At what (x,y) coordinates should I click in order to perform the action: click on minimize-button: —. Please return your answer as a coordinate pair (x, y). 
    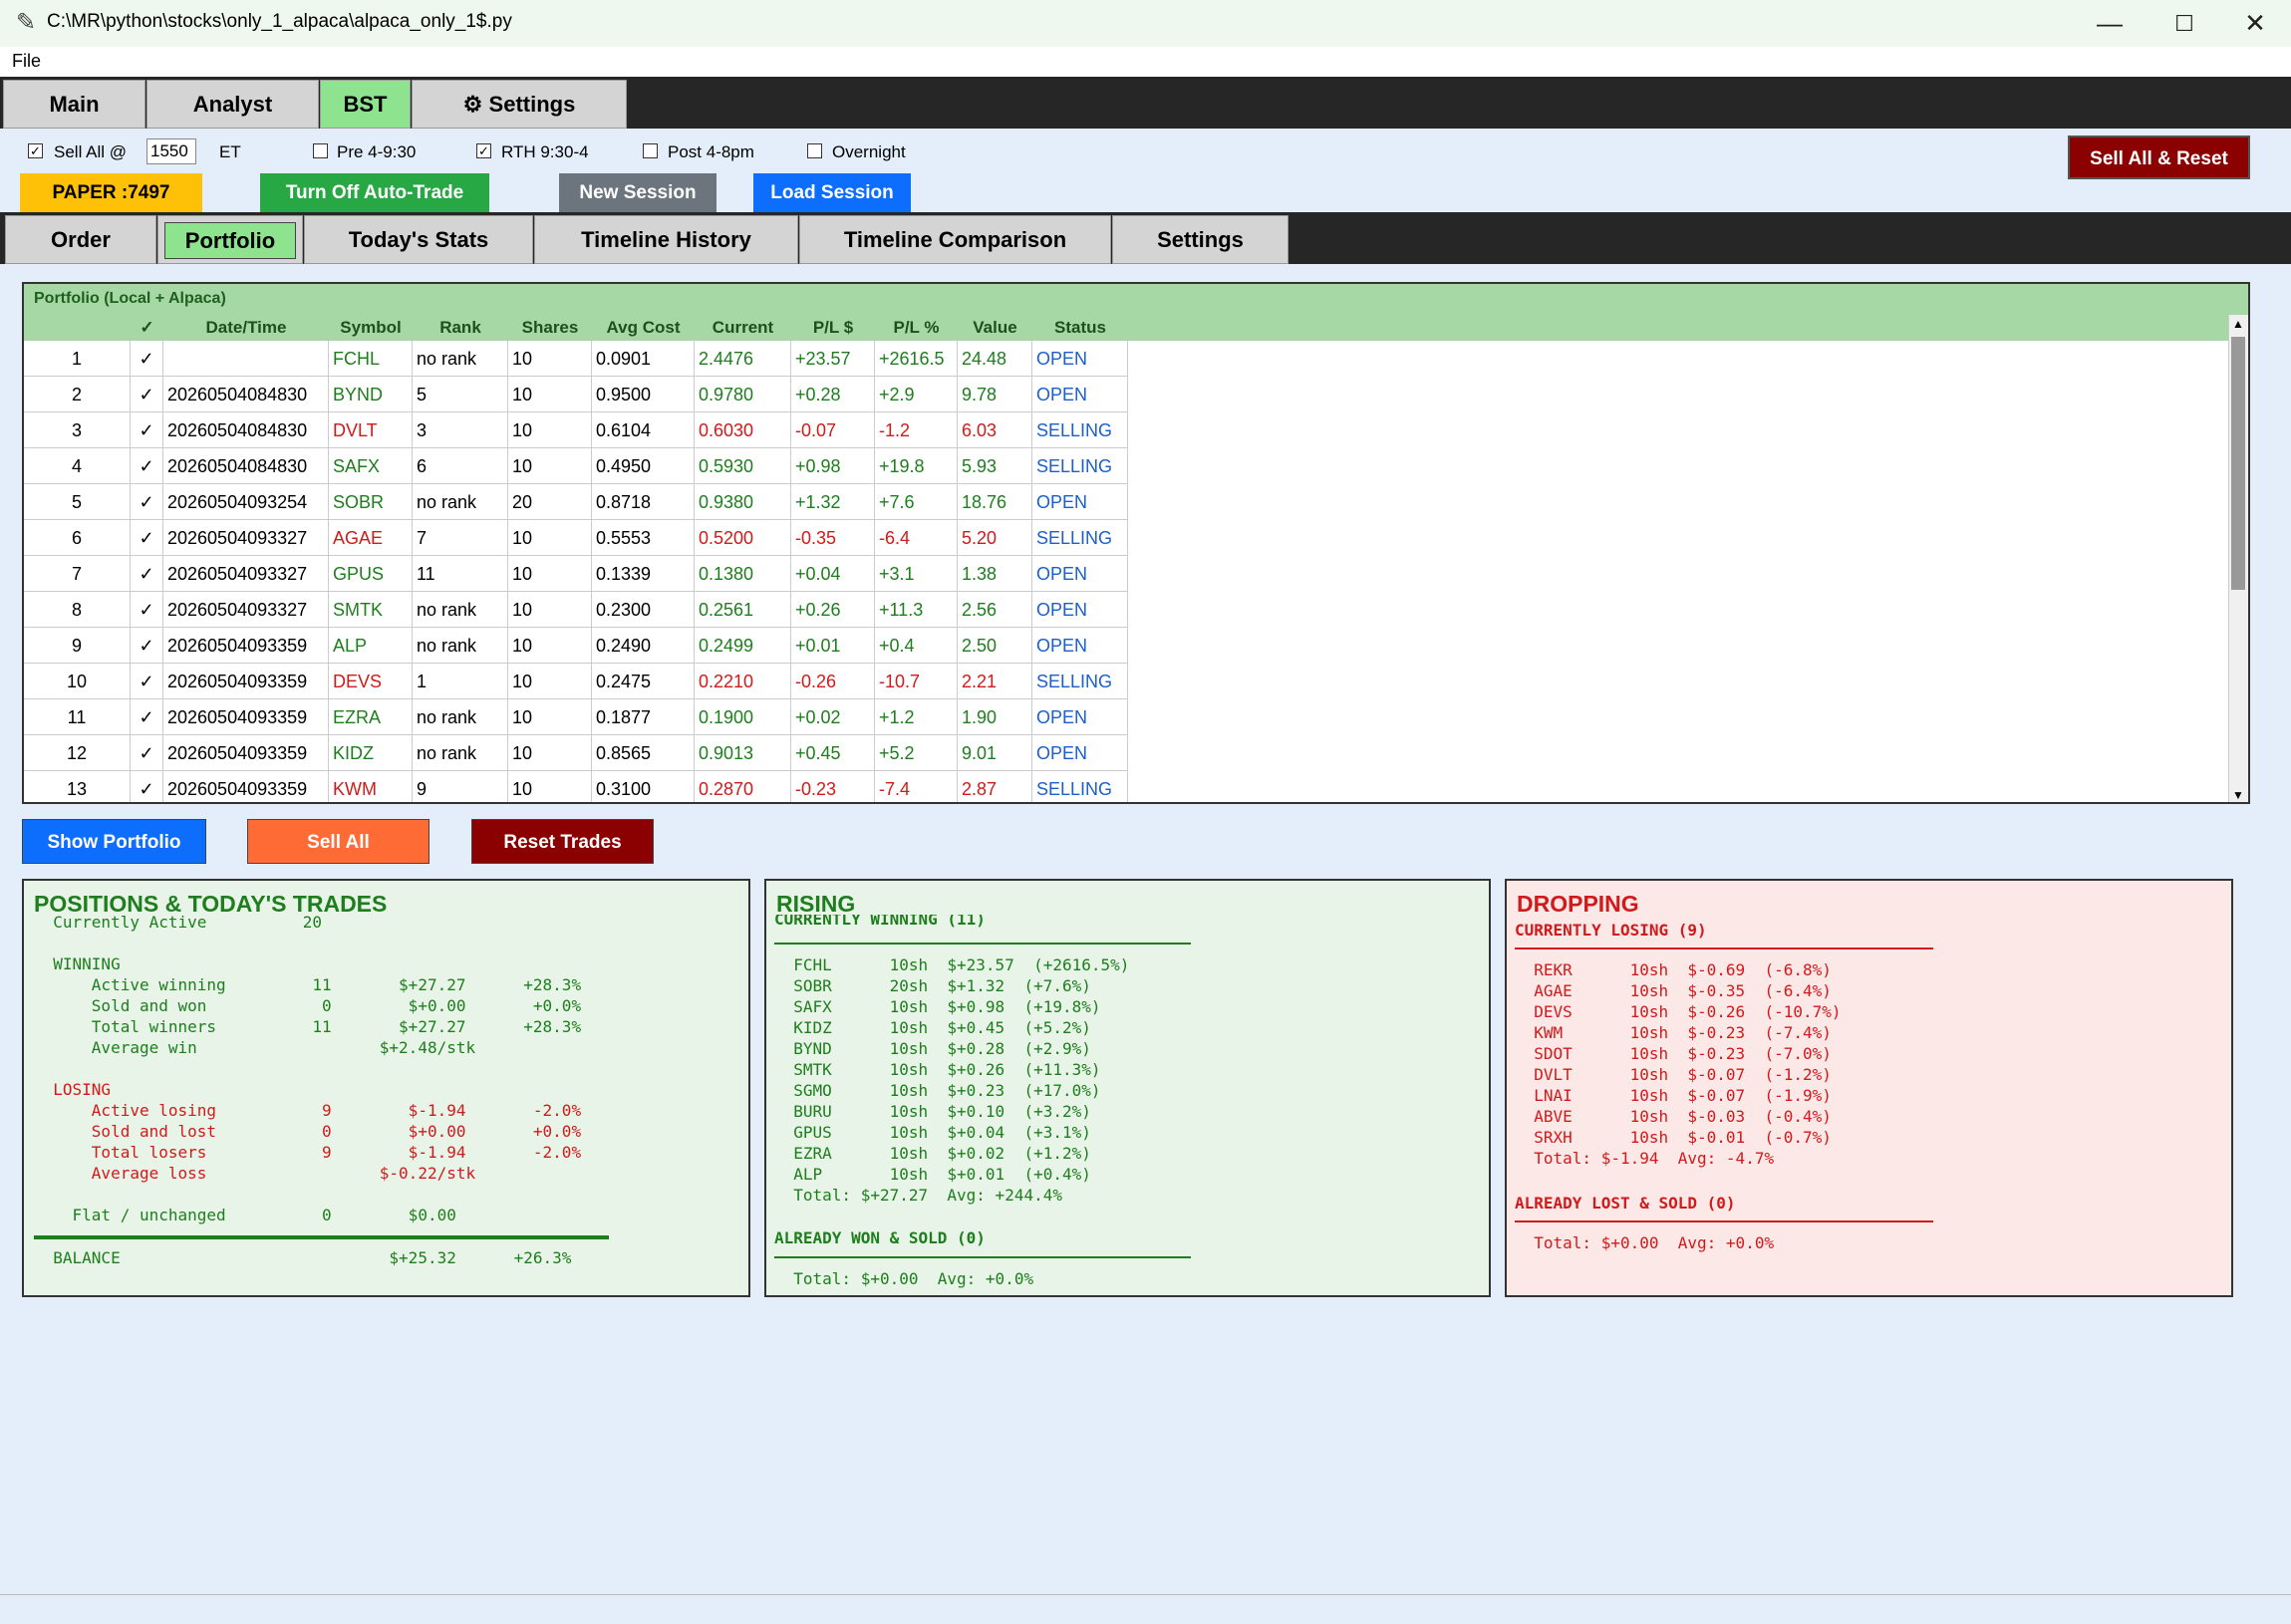
    Looking at the image, I should click on (2110, 23).